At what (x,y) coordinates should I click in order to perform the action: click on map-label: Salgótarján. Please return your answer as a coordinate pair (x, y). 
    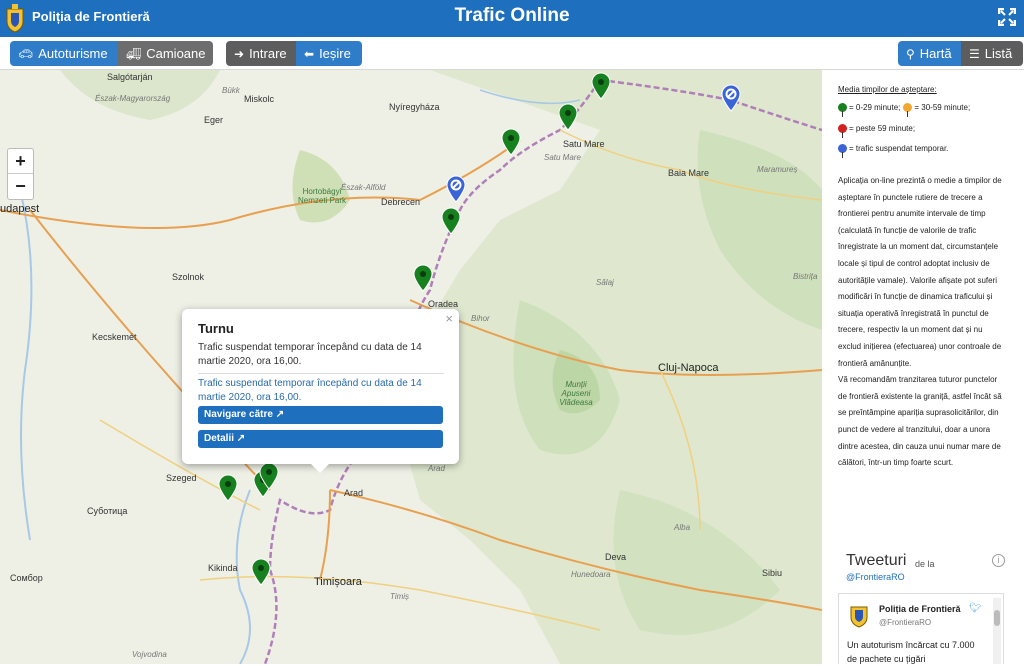
    Looking at the image, I should click on (130, 77).